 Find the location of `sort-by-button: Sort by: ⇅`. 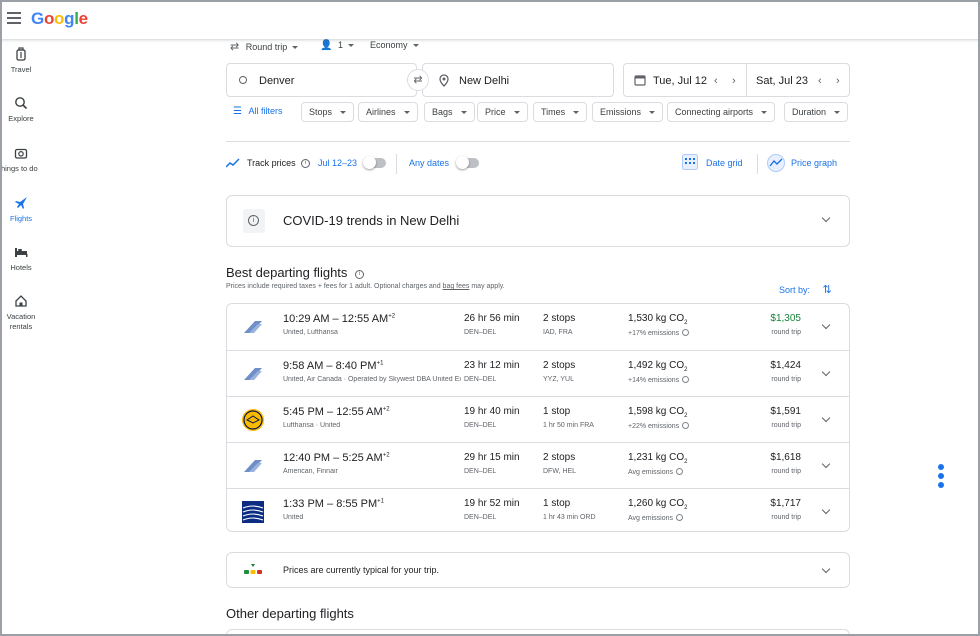

sort-by-button: Sort by: ⇅ is located at coordinates (805, 289).